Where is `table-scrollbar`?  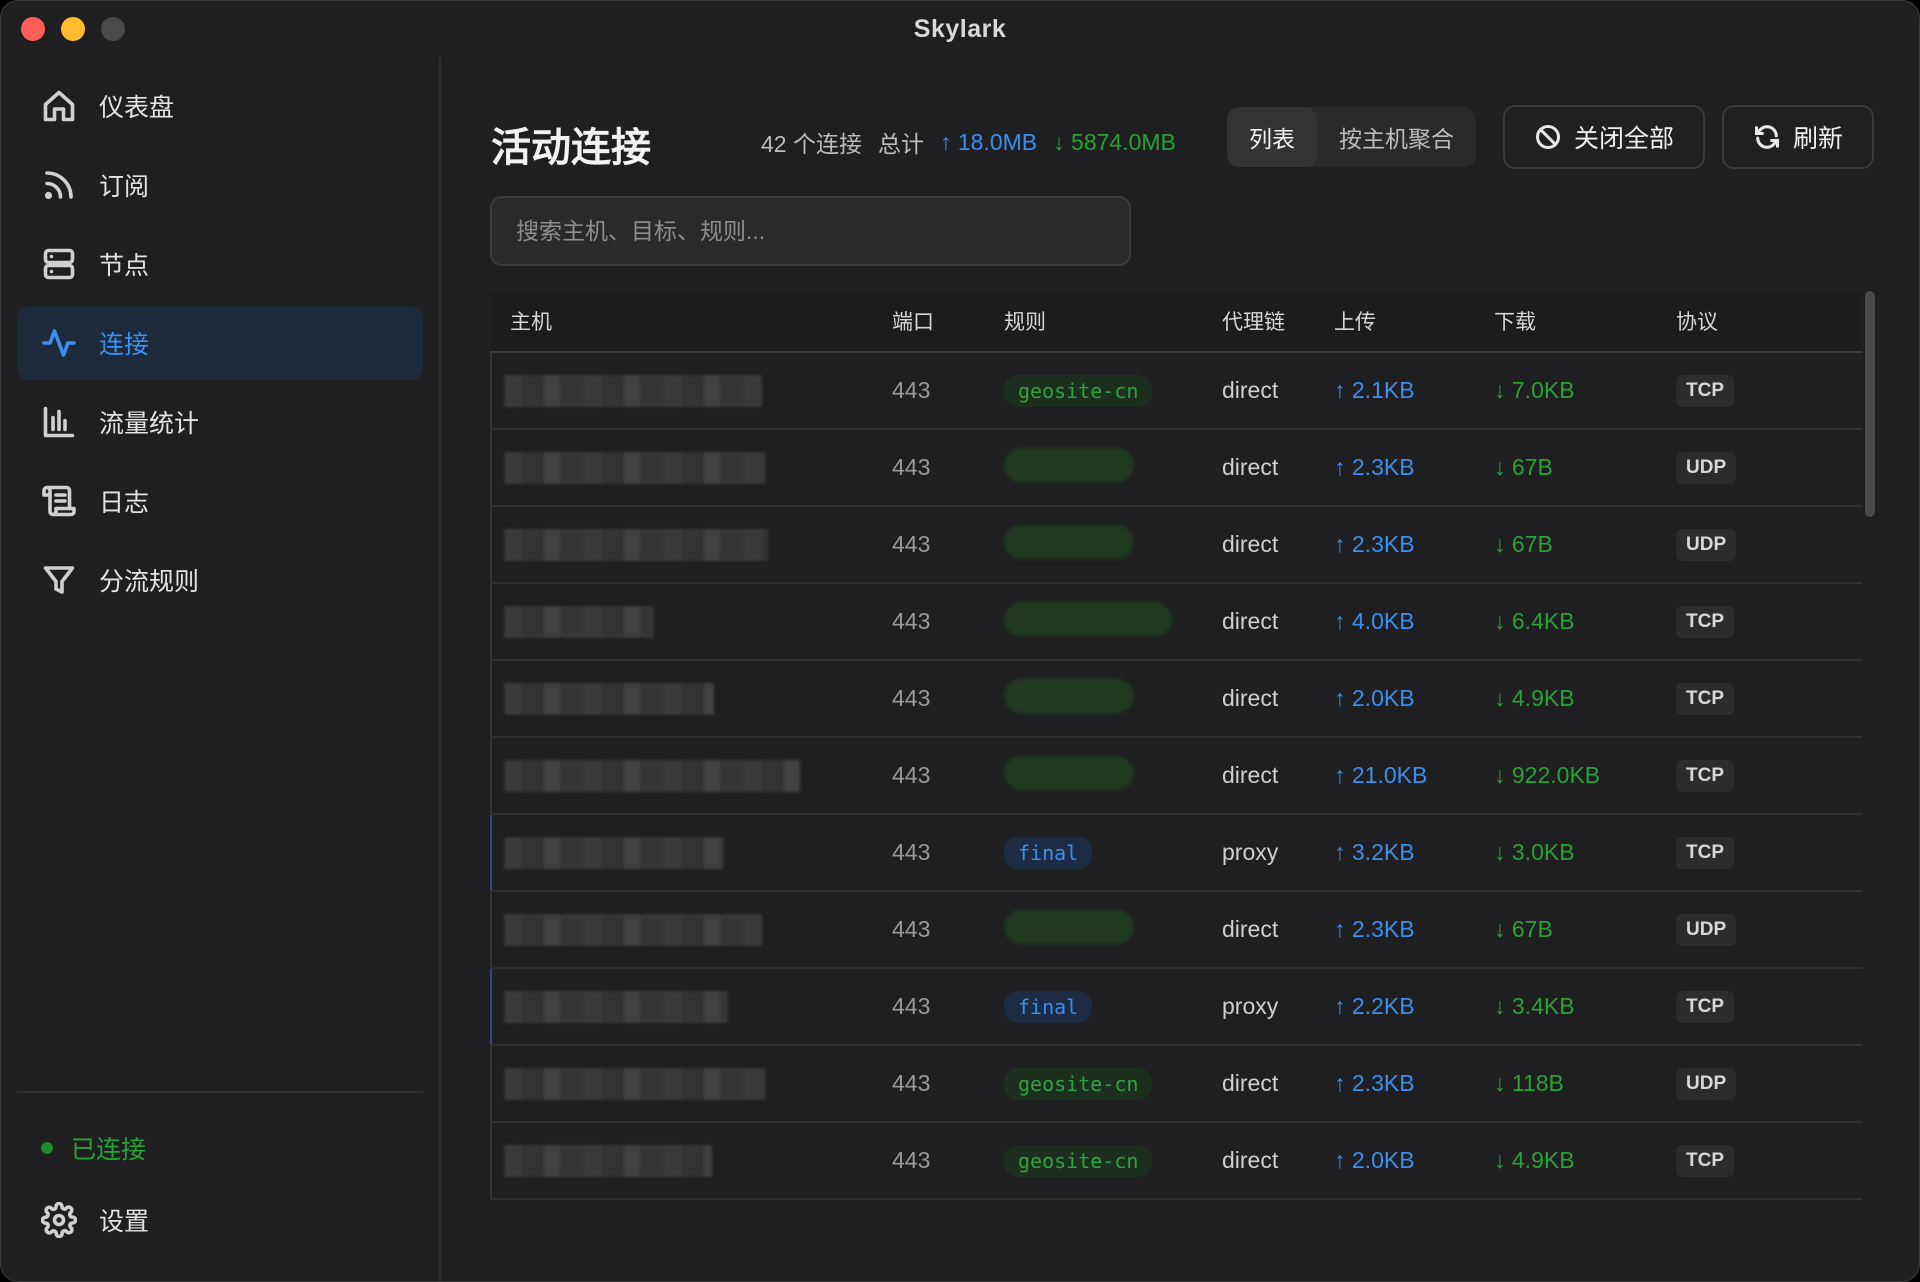
table-scrollbar is located at coordinates (1870, 404).